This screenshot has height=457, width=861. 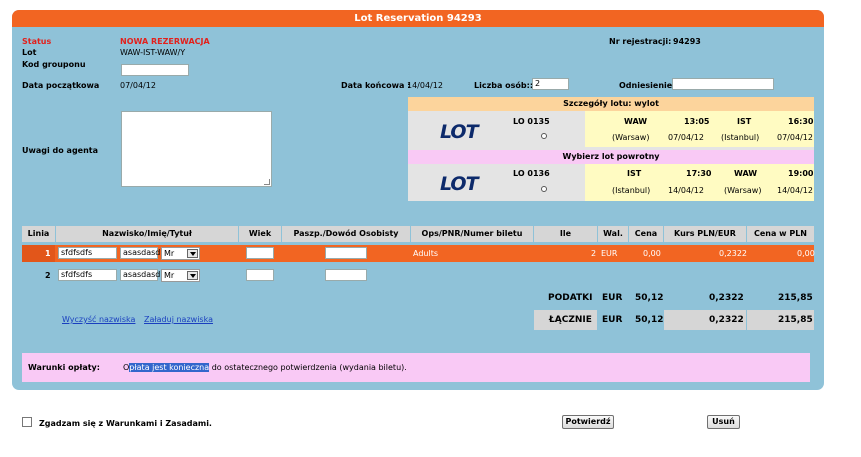 What do you see at coordinates (647, 85) in the screenshot?
I see `reference-label: Odniesienie:` at bounding box center [647, 85].